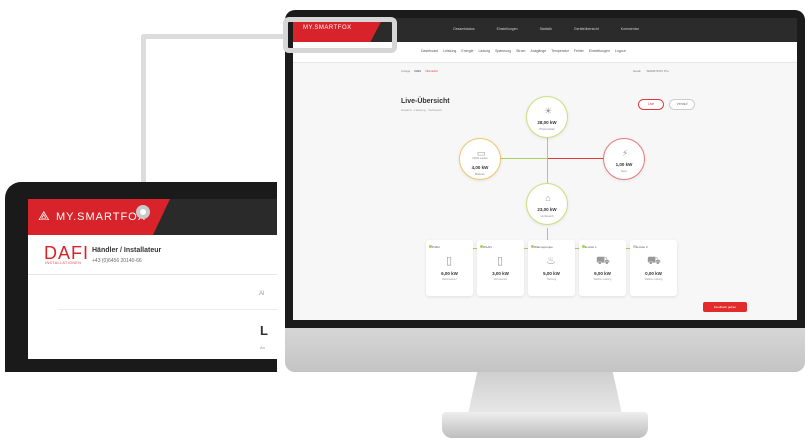 This screenshot has width=808, height=446. I want to click on battery-node: ▭ 100% Laden 4,00 kW Batterie, so click(480, 159).